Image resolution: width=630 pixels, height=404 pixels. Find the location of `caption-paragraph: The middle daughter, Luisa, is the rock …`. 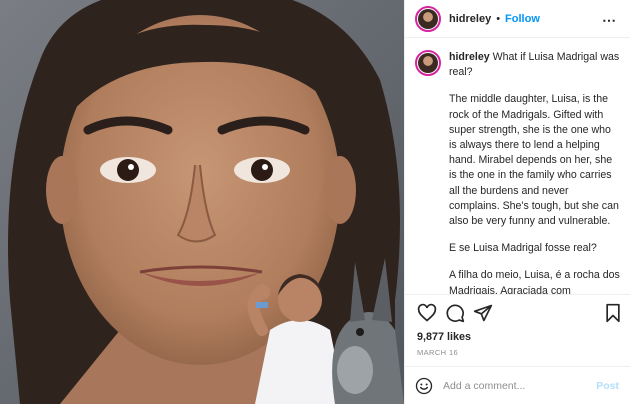

caption-paragraph: The middle daughter, Luisa, is the rock … is located at coordinates (534, 160).